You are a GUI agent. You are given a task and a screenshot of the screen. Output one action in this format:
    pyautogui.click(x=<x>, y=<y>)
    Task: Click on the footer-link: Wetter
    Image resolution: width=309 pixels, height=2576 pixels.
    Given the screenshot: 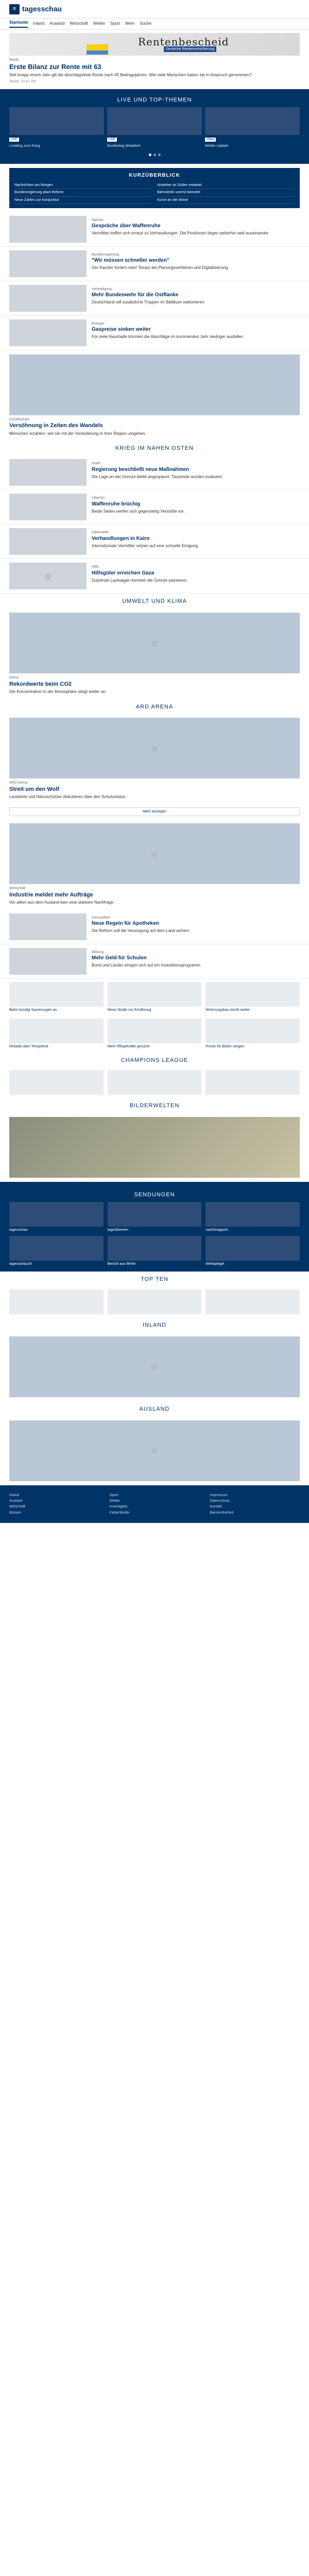 What is the action you would take?
    pyautogui.click(x=155, y=1501)
    